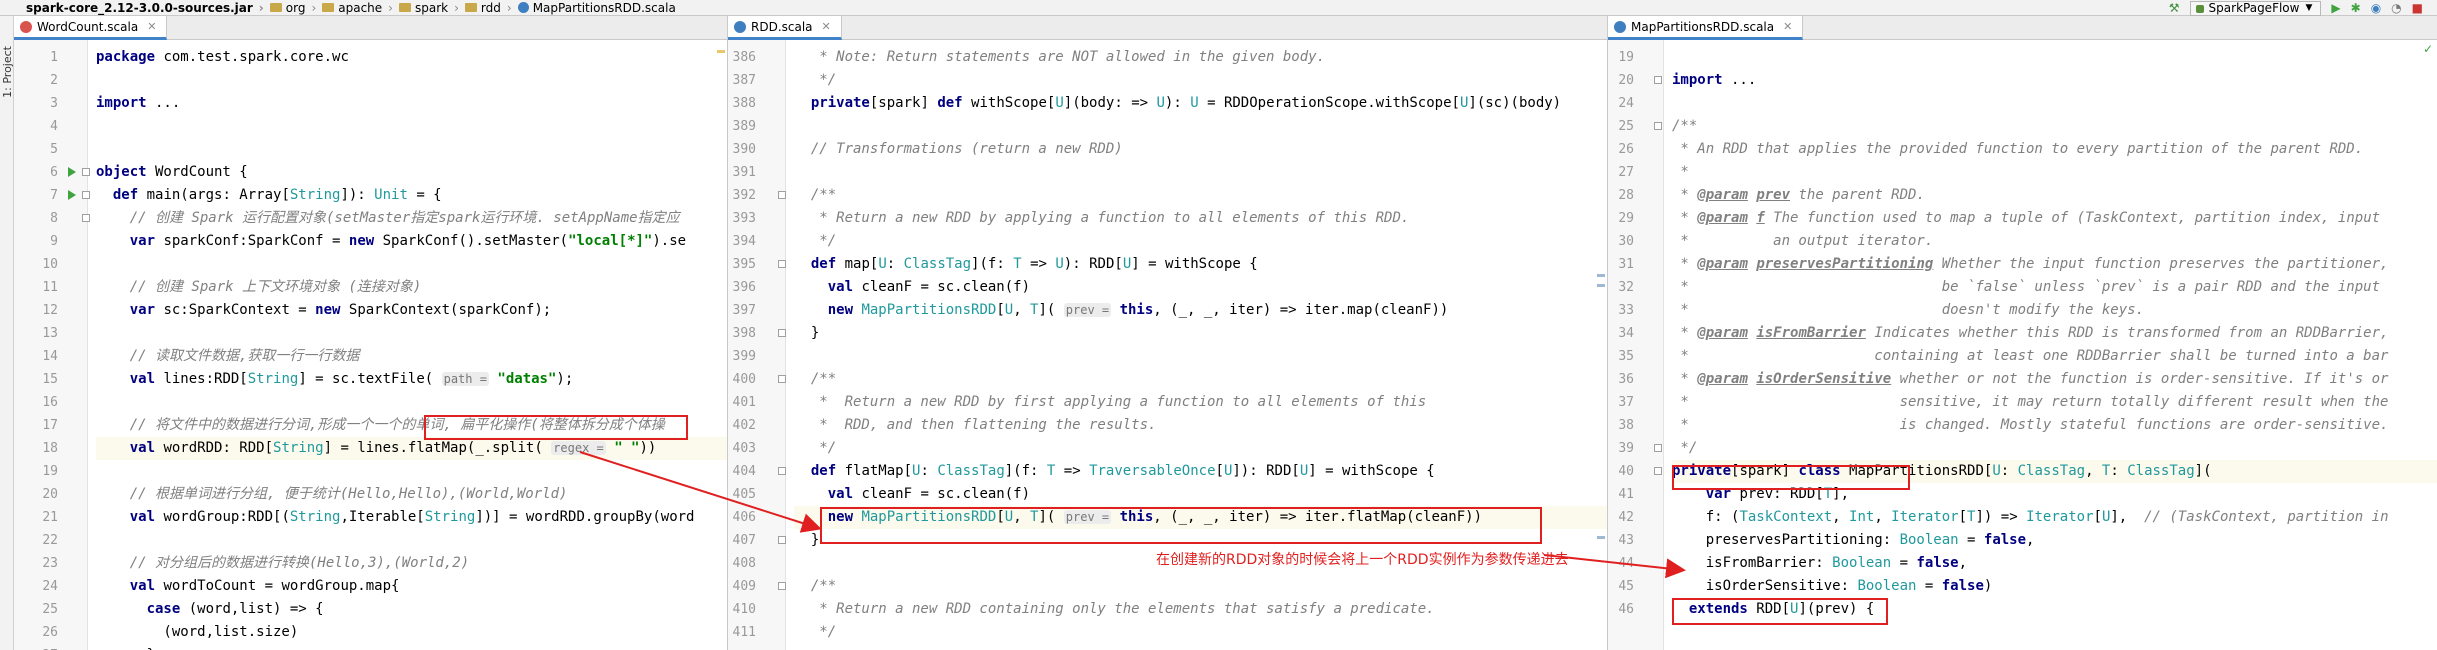 This screenshot has width=2437, height=650. I want to click on annotation-arrows, so click(1132, 515).